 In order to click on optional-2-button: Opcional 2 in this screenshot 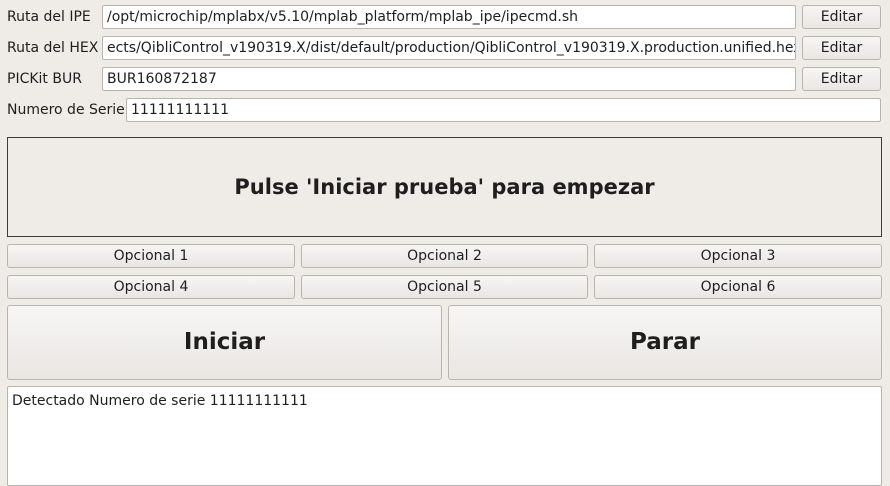, I will do `click(444, 256)`.